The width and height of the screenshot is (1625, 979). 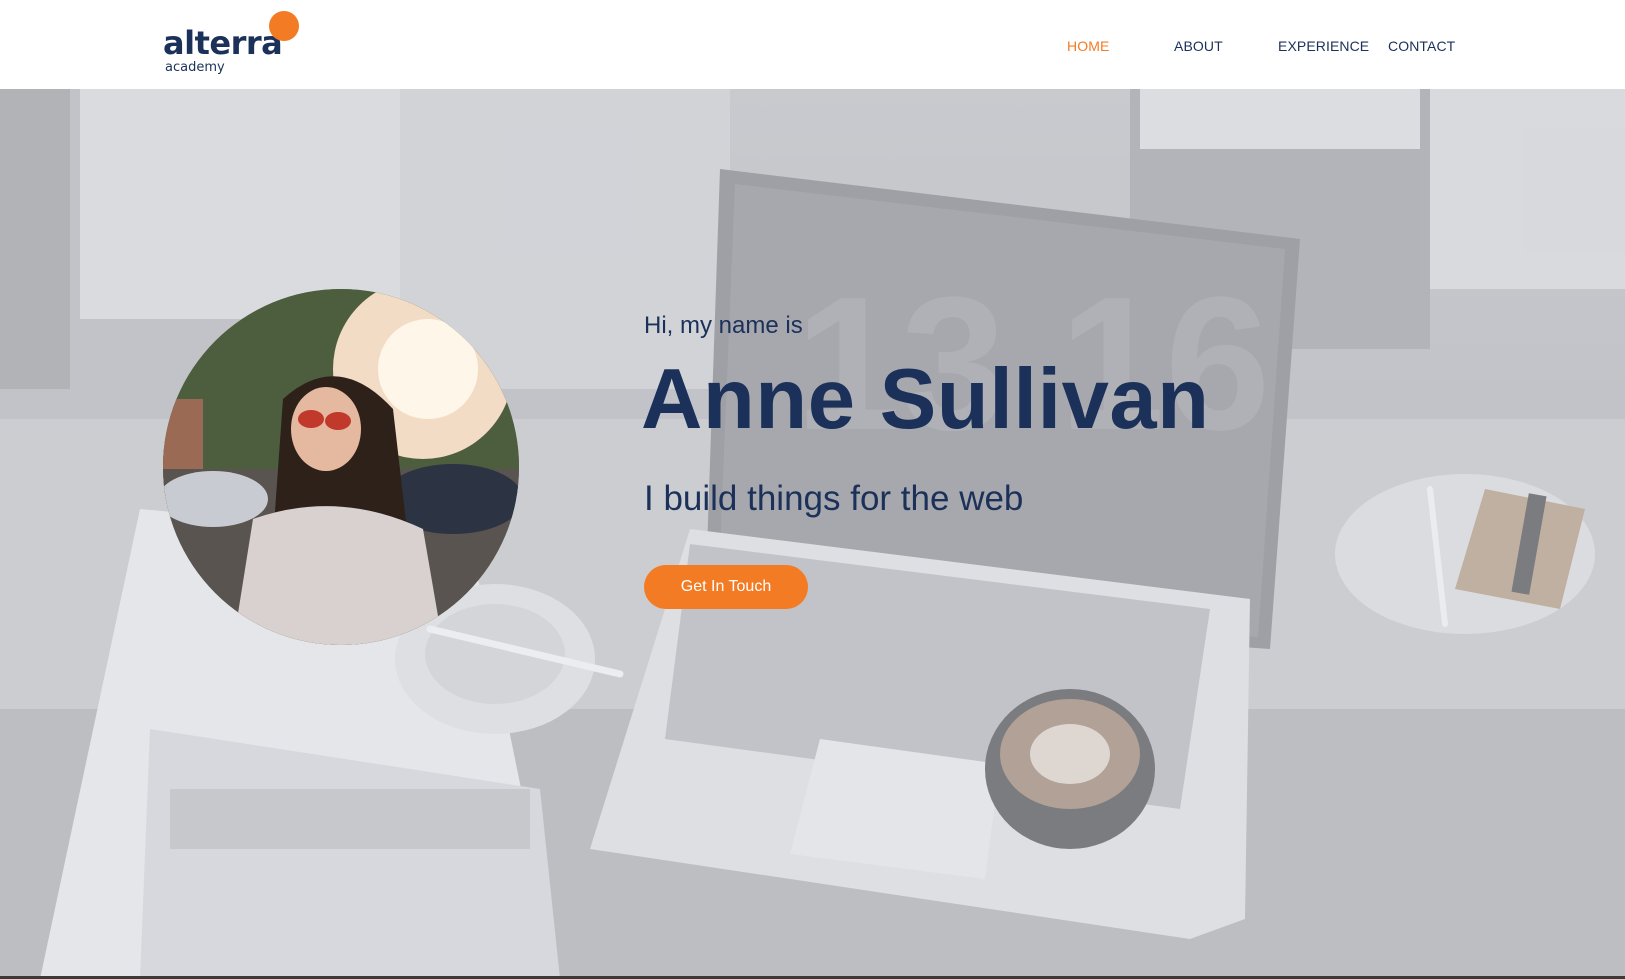 I want to click on nav-experience: EXPERIENCE, so click(x=1323, y=46).